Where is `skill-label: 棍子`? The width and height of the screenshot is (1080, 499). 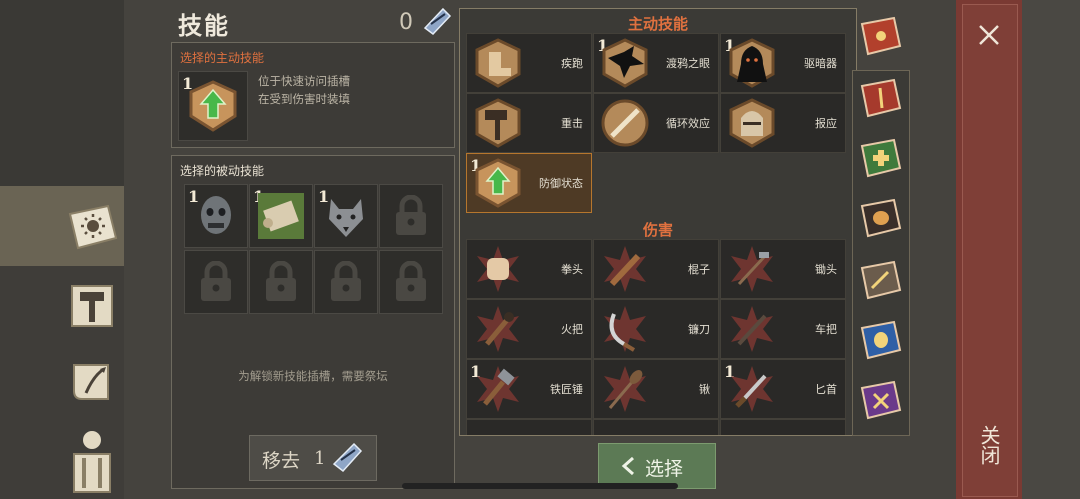 skill-label: 棍子 is located at coordinates (699, 269).